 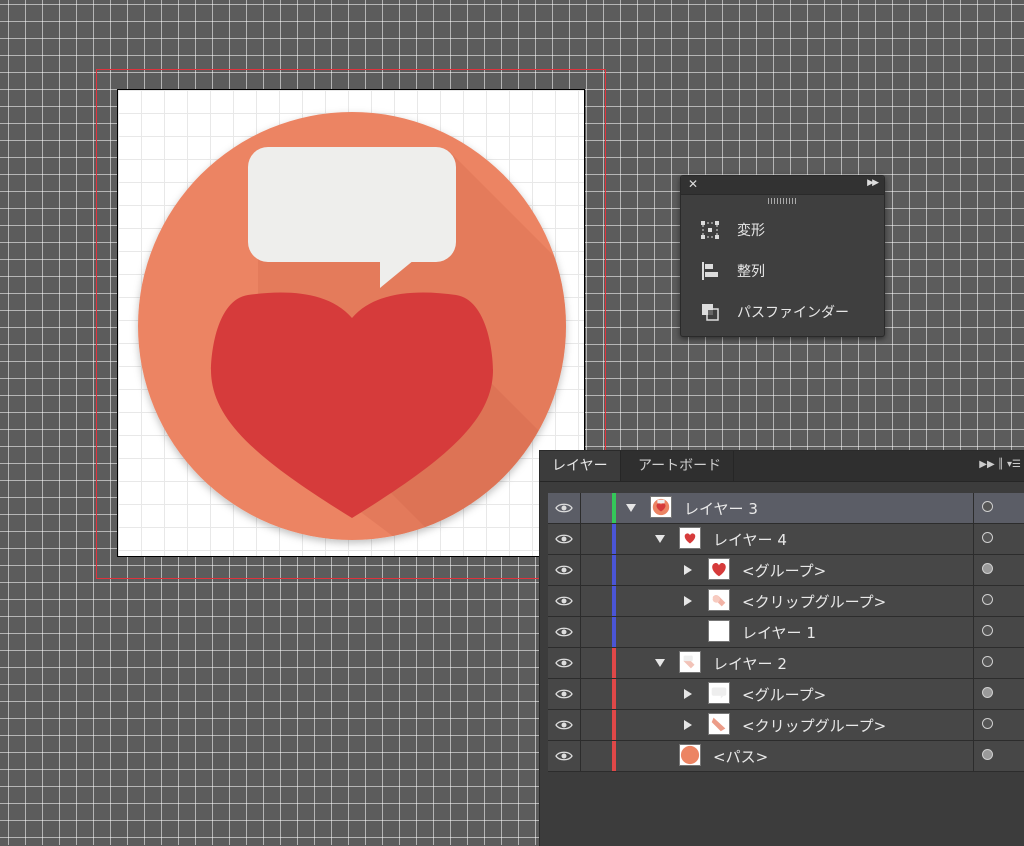 I want to click on layer-row: <パス>, so click(x=786, y=756).